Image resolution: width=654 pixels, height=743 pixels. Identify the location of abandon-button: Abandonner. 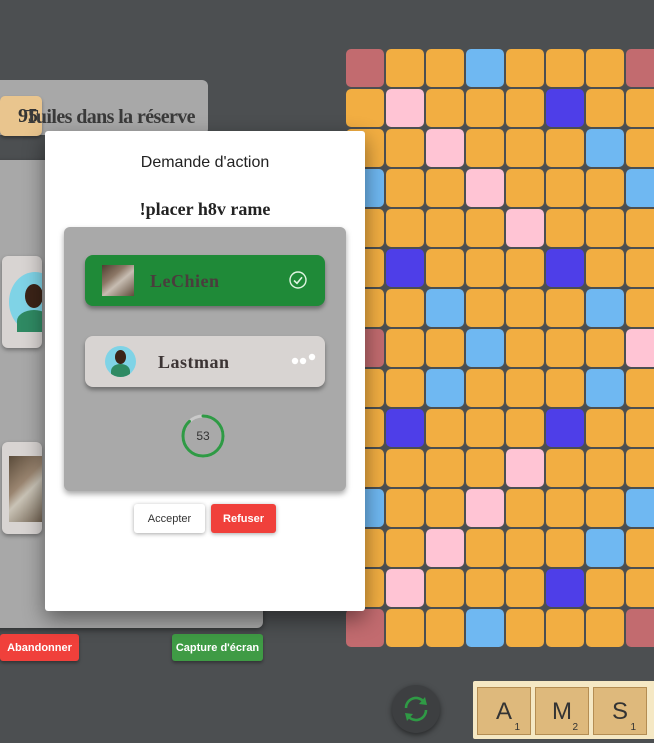
(39, 647).